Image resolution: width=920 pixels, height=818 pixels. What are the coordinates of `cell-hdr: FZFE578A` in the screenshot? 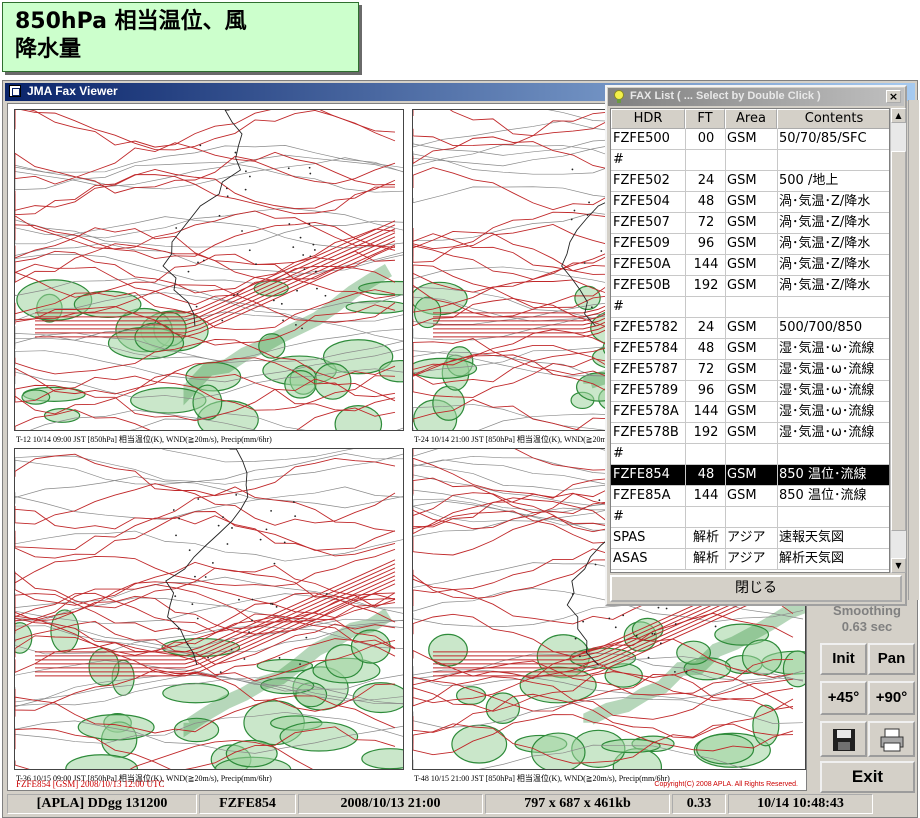 It's located at (646, 411).